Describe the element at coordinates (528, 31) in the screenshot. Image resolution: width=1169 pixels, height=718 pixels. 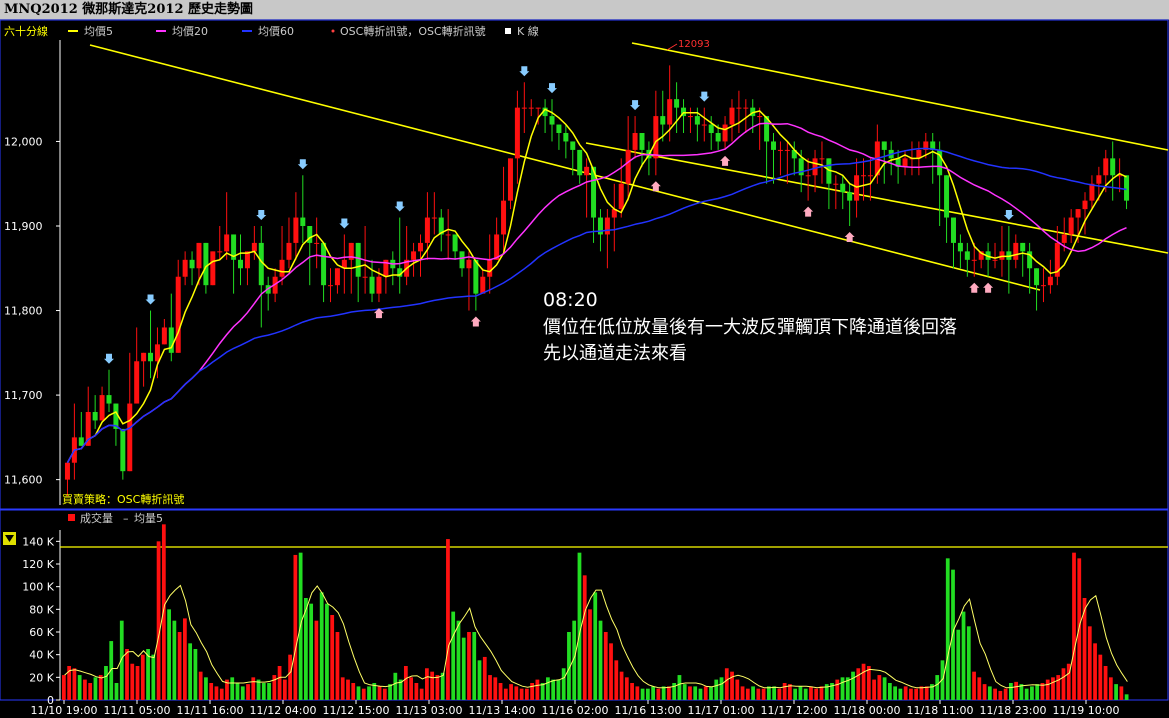
I see `legend-k: K 線` at that location.